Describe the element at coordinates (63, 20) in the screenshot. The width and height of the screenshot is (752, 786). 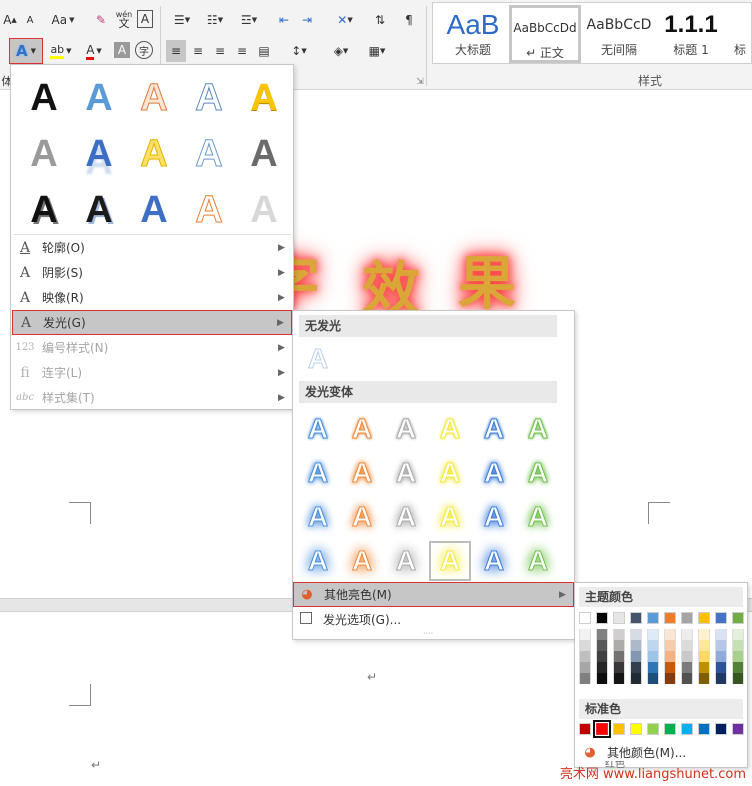
I see `change-case-button: Aa ▼` at that location.